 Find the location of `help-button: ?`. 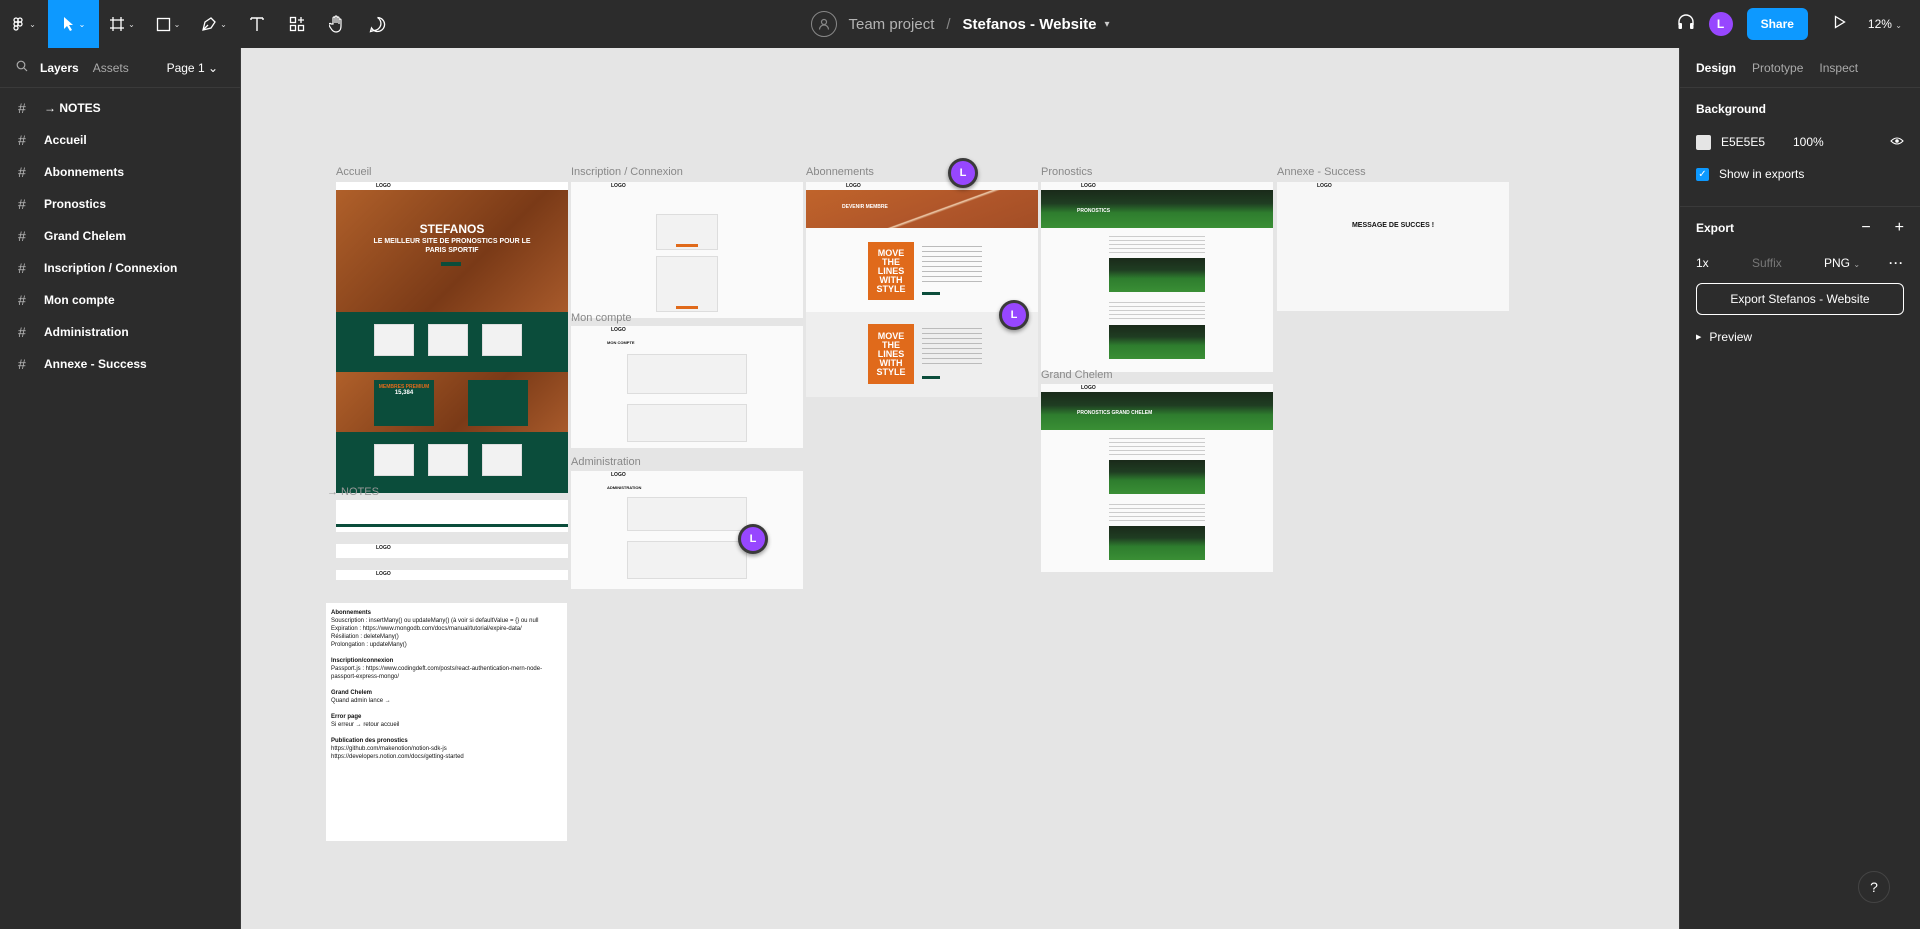

help-button: ? is located at coordinates (1874, 887).